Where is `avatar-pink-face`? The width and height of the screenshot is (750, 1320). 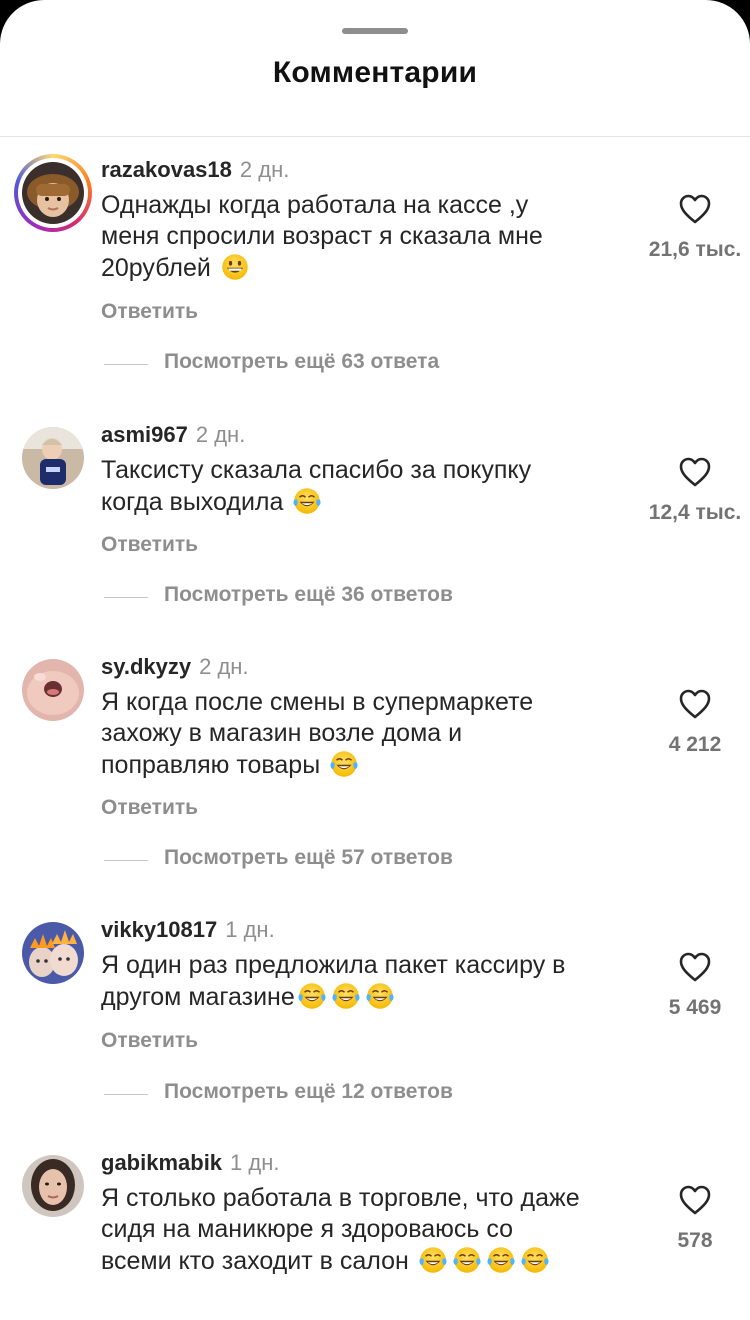 avatar-pink-face is located at coordinates (53, 690).